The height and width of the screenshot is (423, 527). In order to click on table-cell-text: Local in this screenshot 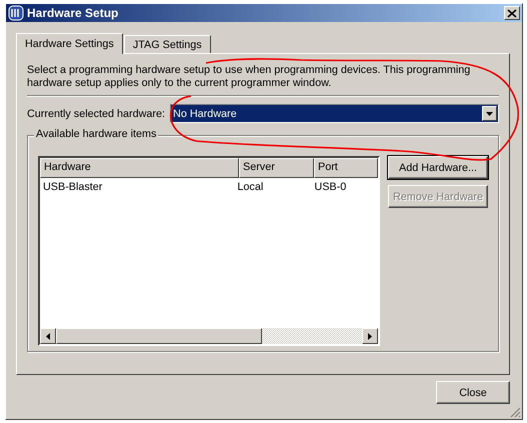, I will do `click(250, 186)`.